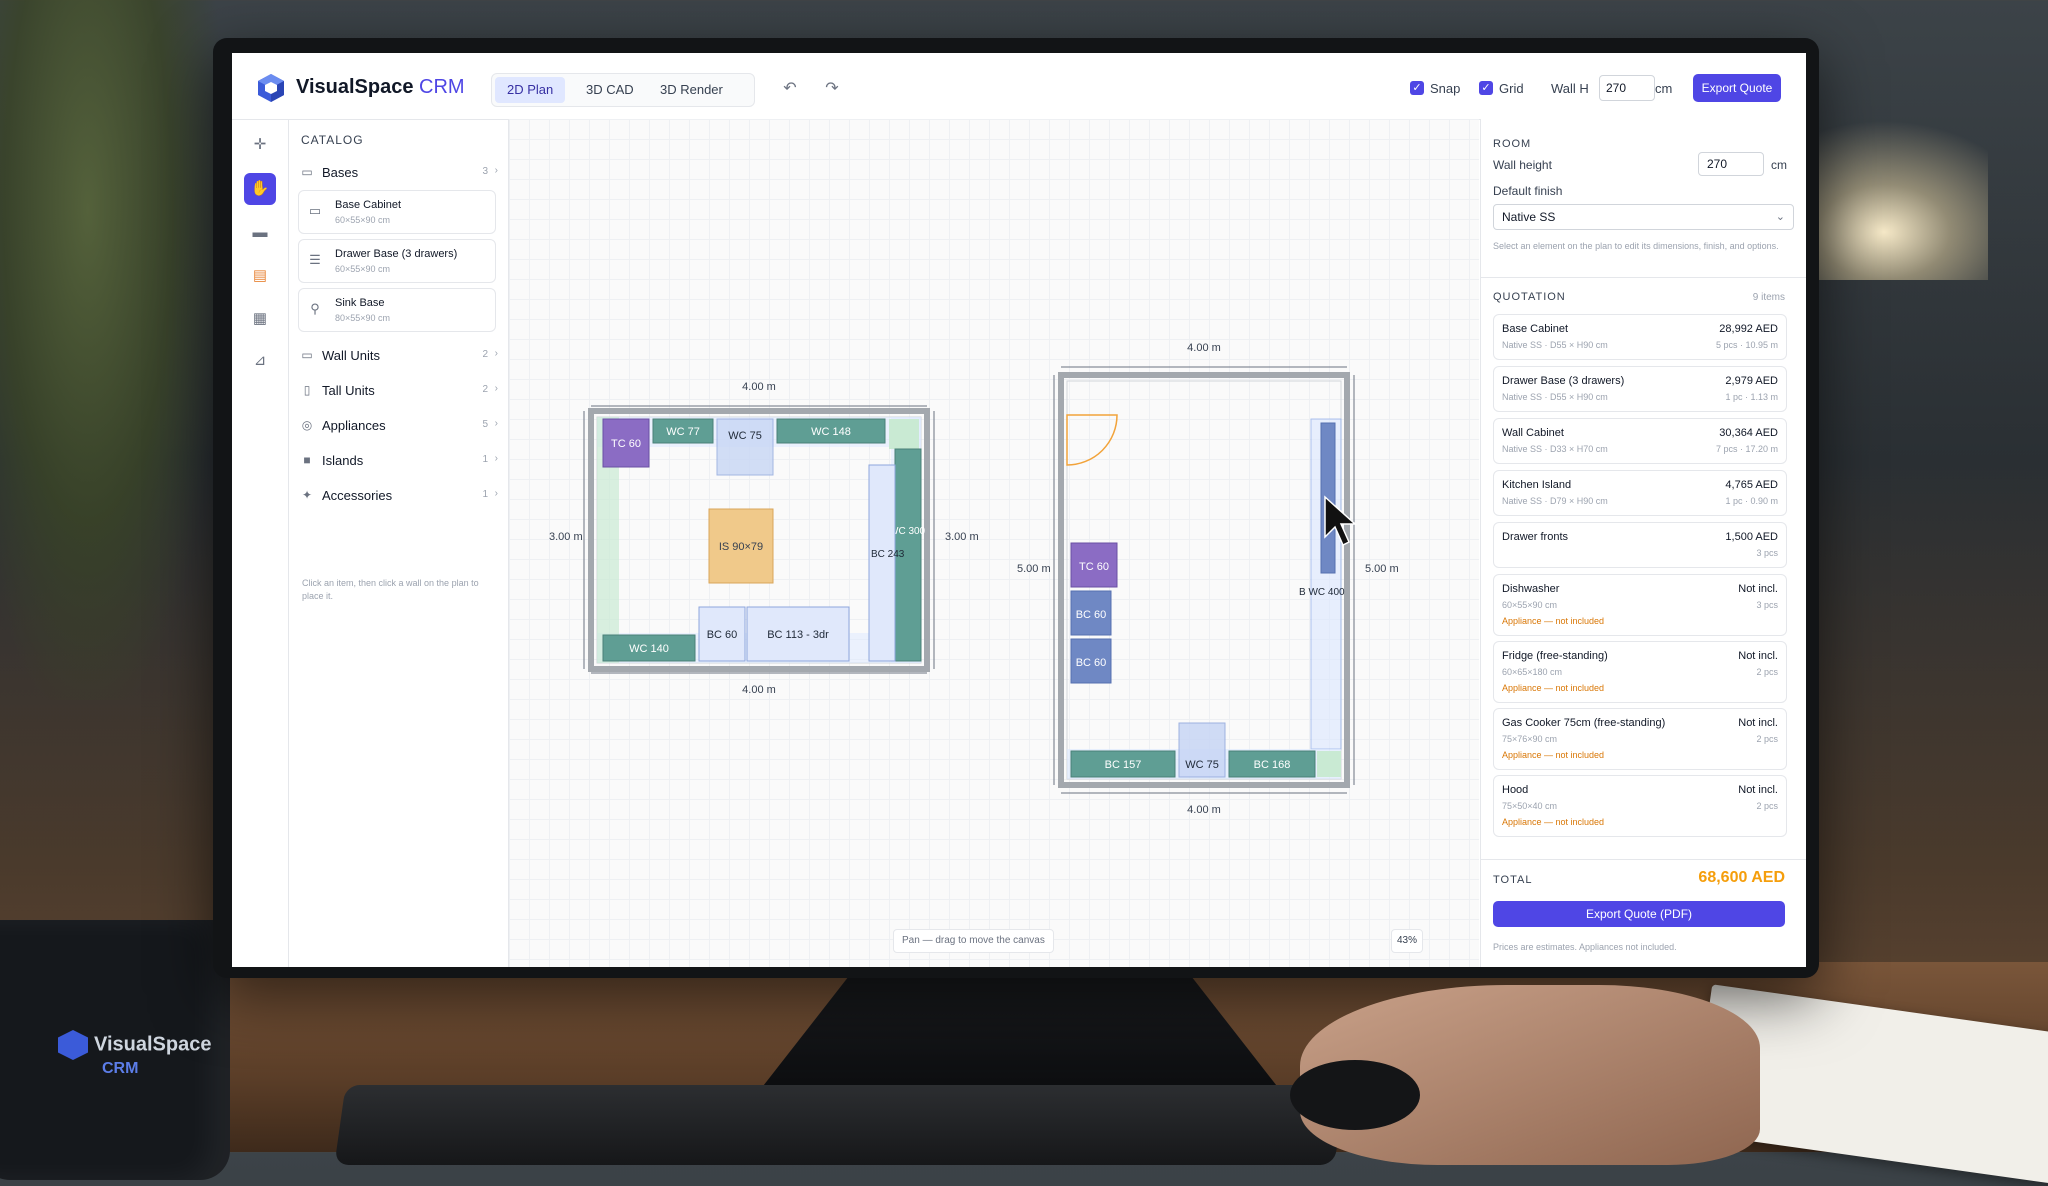 This screenshot has height=1186, width=2048. What do you see at coordinates (1553, 688) in the screenshot?
I see `quote-item-note: Appliance — not included` at bounding box center [1553, 688].